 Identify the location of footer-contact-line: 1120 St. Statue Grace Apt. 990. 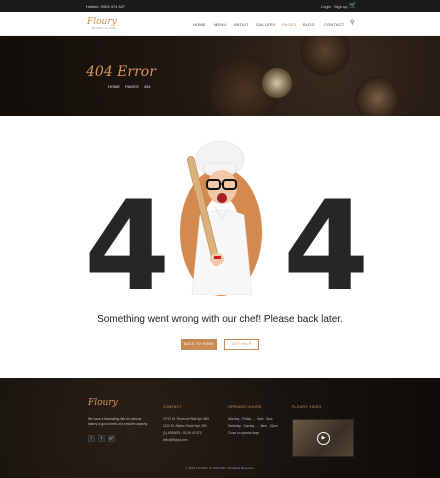
(185, 426).